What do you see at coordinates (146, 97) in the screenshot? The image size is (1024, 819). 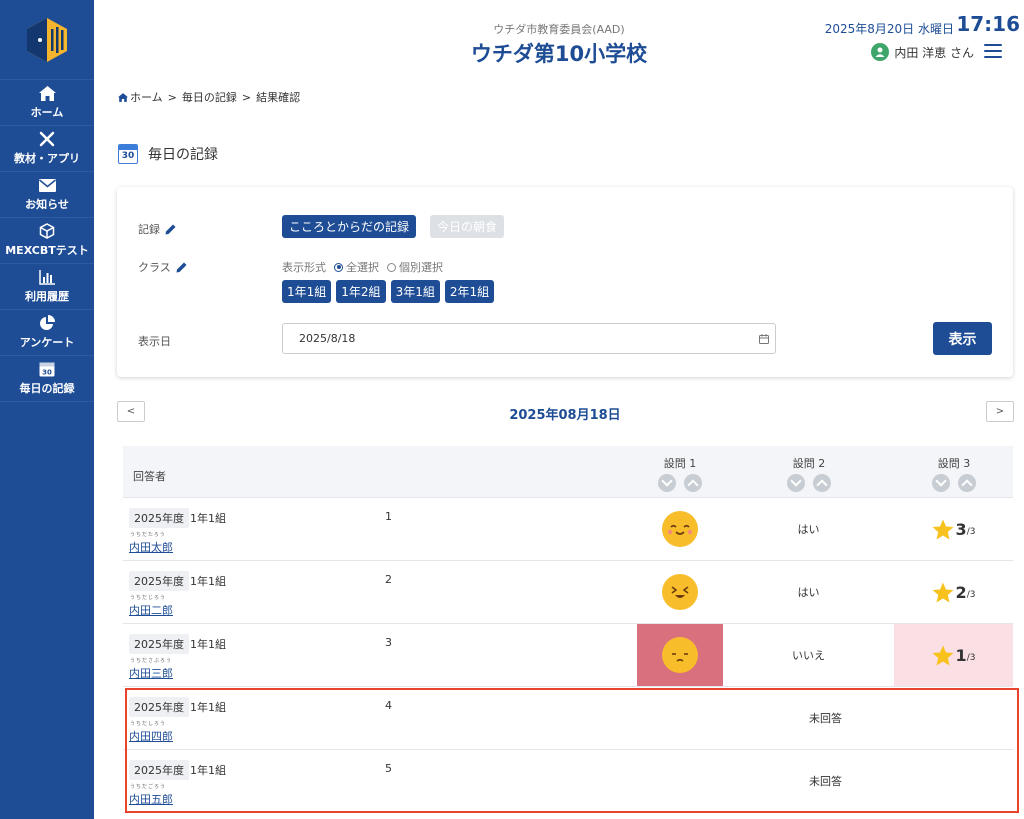 I see `breadcrumb-home: ホーム` at bounding box center [146, 97].